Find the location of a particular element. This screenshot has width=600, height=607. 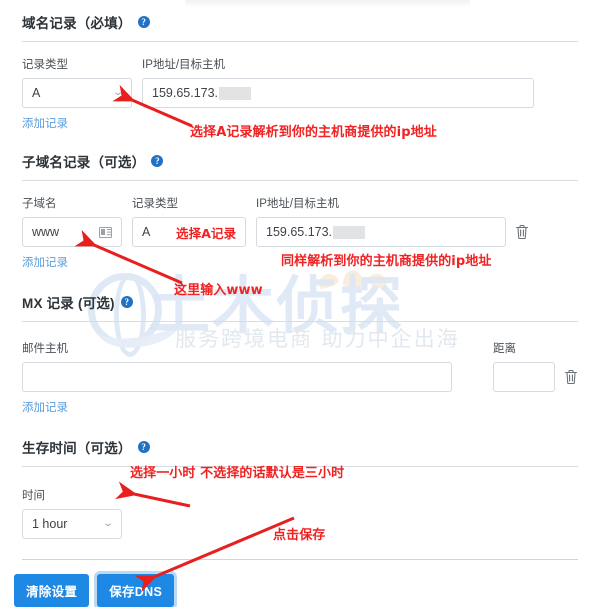

mx-mail-host-field is located at coordinates (237, 377).